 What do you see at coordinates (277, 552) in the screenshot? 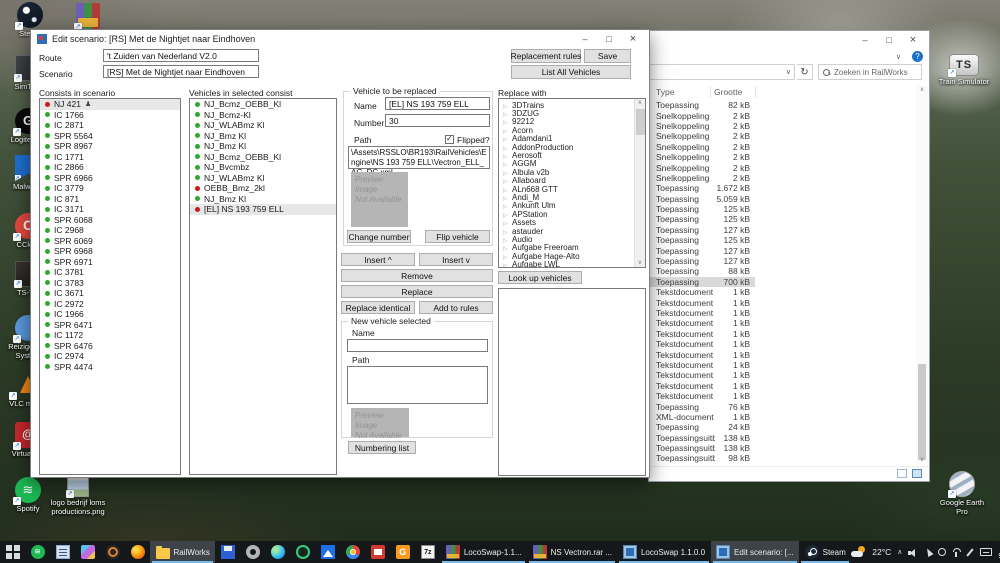
I see `edge-taskbar-icon` at bounding box center [277, 552].